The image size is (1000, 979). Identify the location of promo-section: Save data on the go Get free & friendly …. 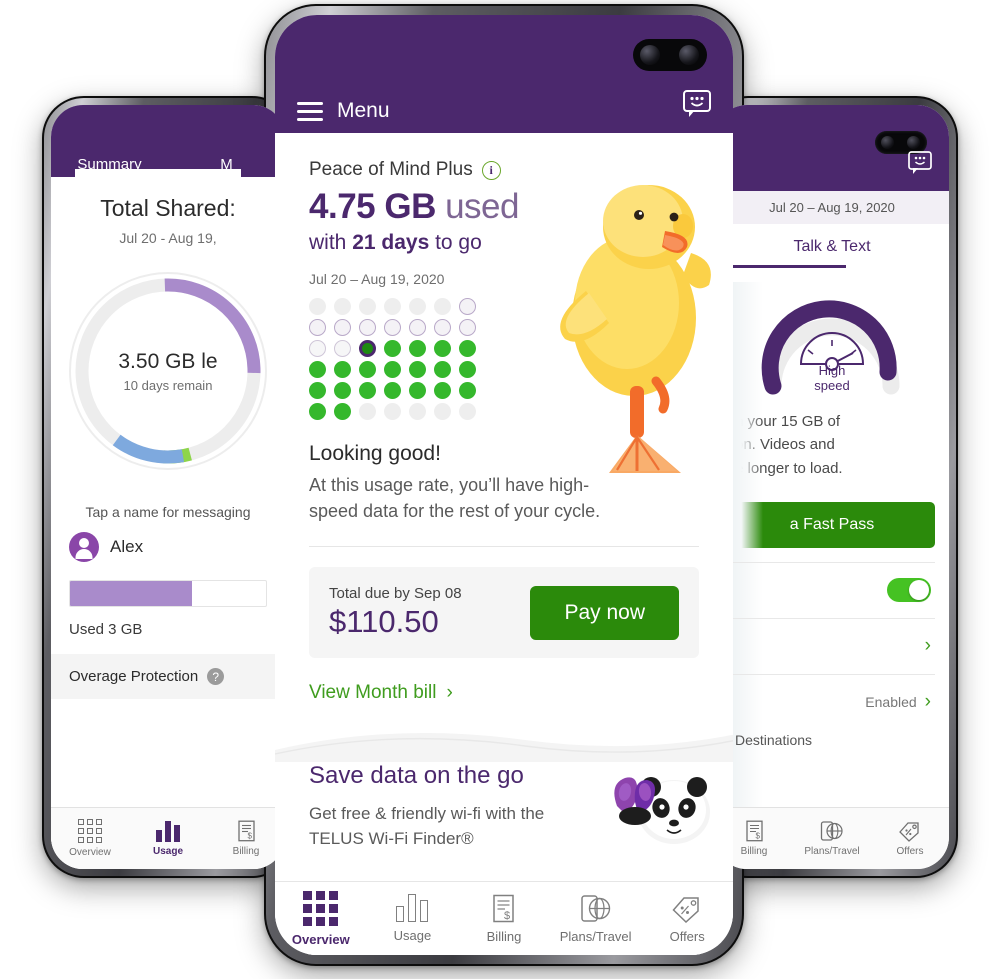
(504, 806).